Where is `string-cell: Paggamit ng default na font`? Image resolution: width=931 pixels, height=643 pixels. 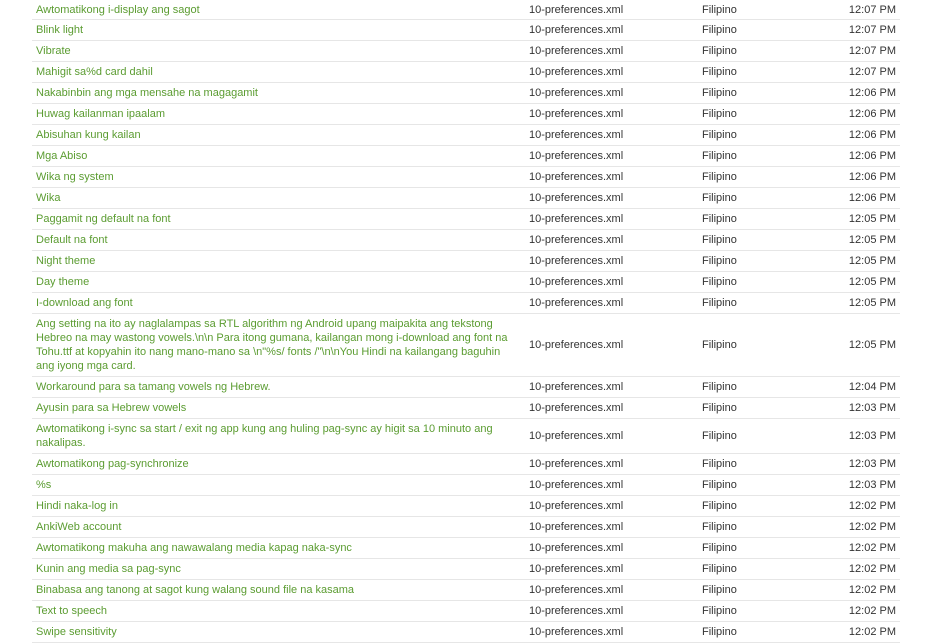
string-cell: Paggamit ng default na font is located at coordinates (278, 219).